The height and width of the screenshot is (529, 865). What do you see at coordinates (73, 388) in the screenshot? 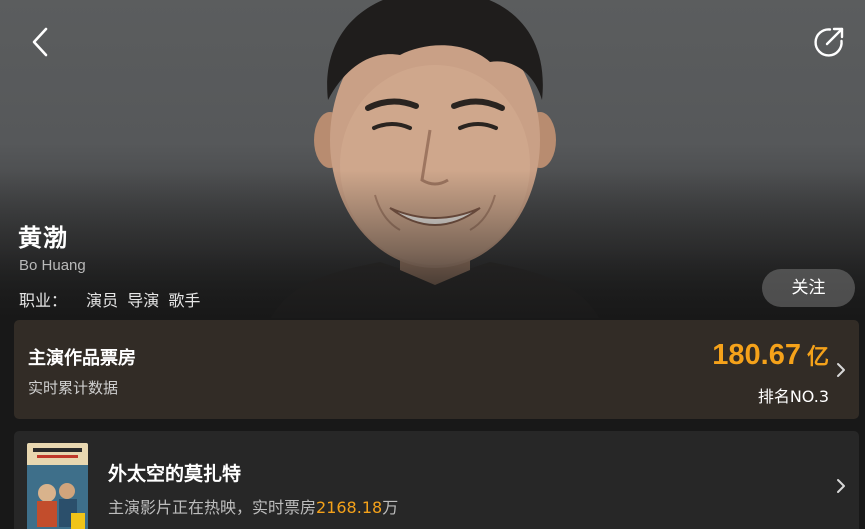
I see `box-office-subtitle: 实时累计数据` at bounding box center [73, 388].